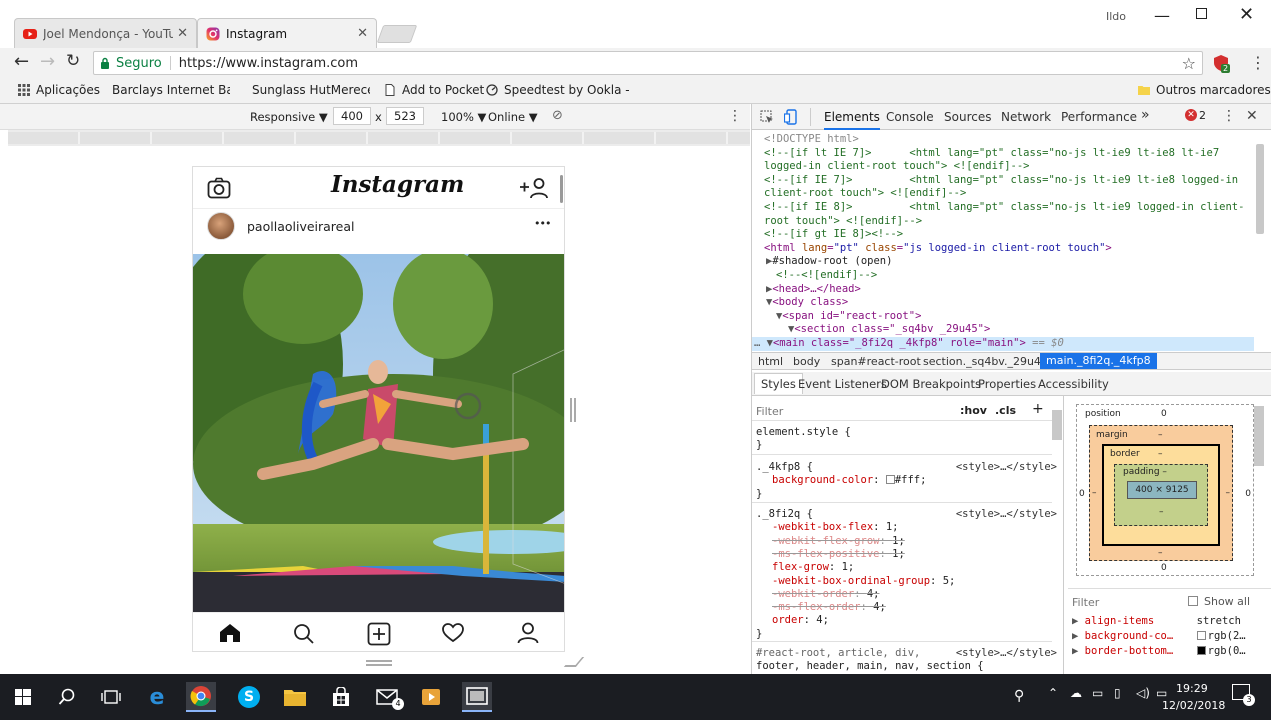 The width and height of the screenshot is (1271, 720). I want to click on style-property: -webkit-order: 4;, so click(826, 594).